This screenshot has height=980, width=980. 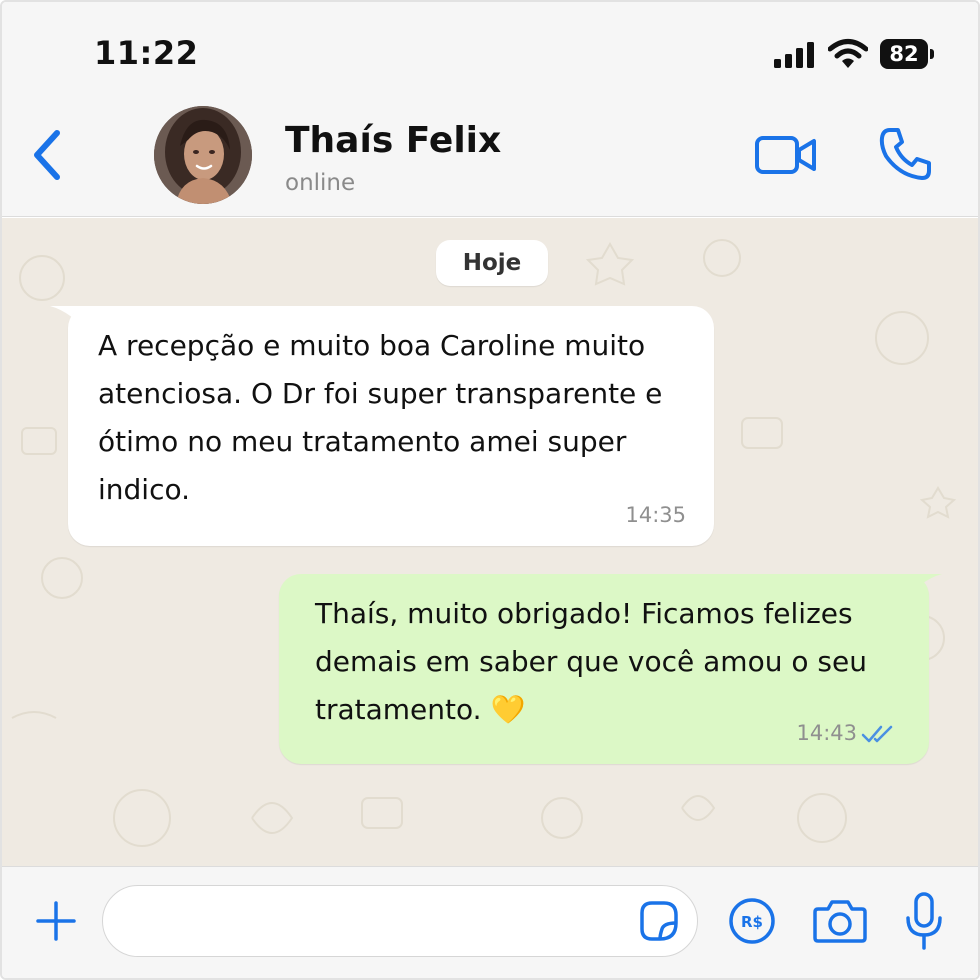 What do you see at coordinates (393, 140) in the screenshot?
I see `contact-name: Thaís Felix` at bounding box center [393, 140].